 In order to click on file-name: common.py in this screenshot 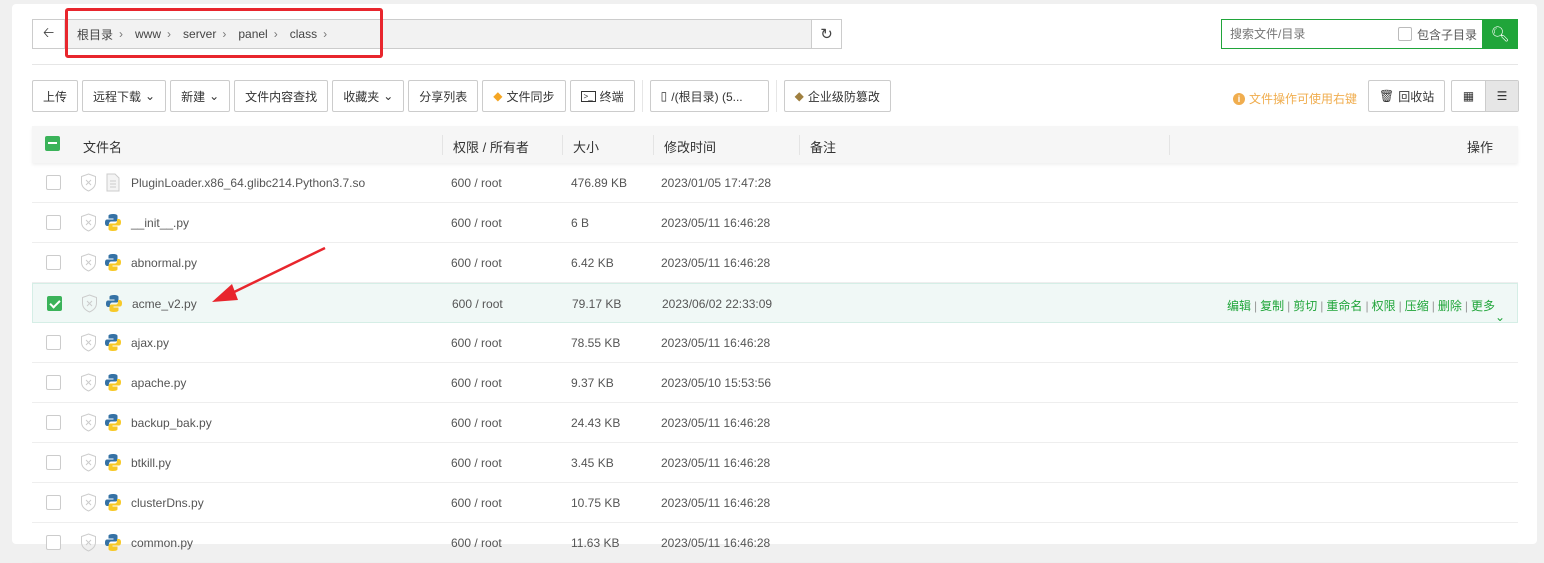, I will do `click(162, 543)`.